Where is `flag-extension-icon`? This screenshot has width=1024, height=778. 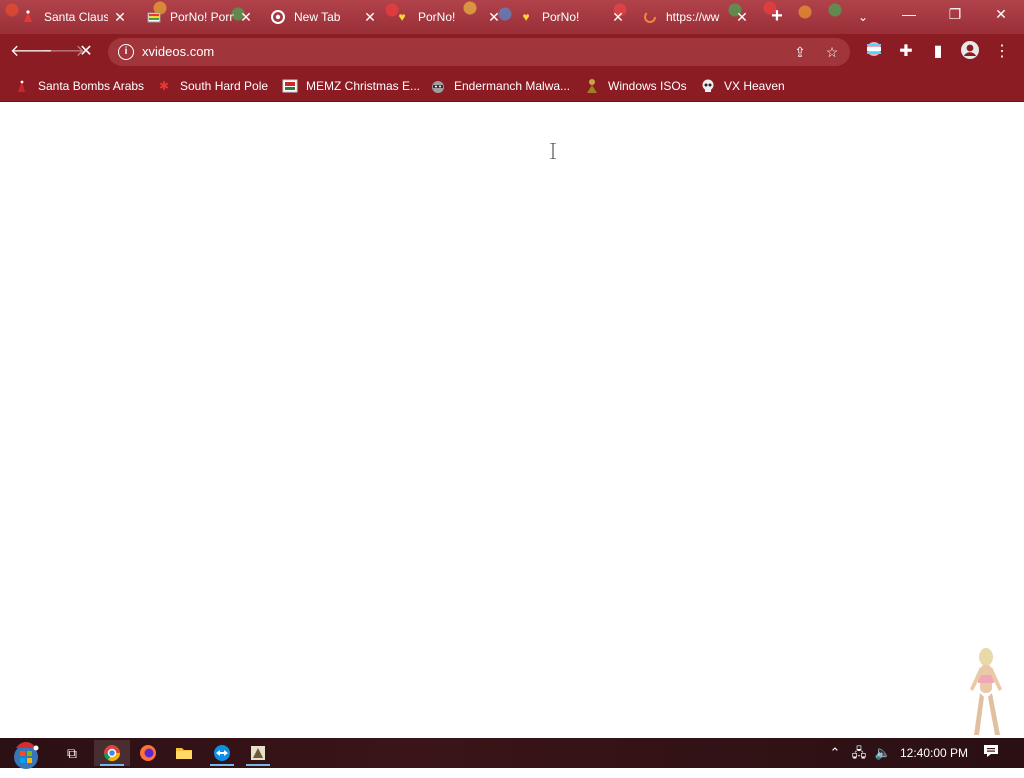
flag-extension-icon is located at coordinates (874, 52).